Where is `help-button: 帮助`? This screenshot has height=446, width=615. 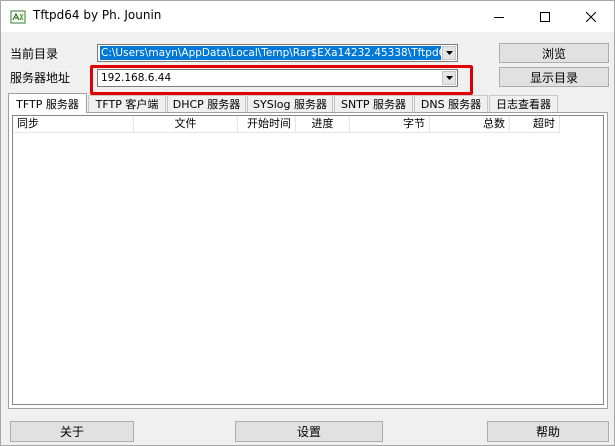
help-button: 帮助 is located at coordinates (548, 431).